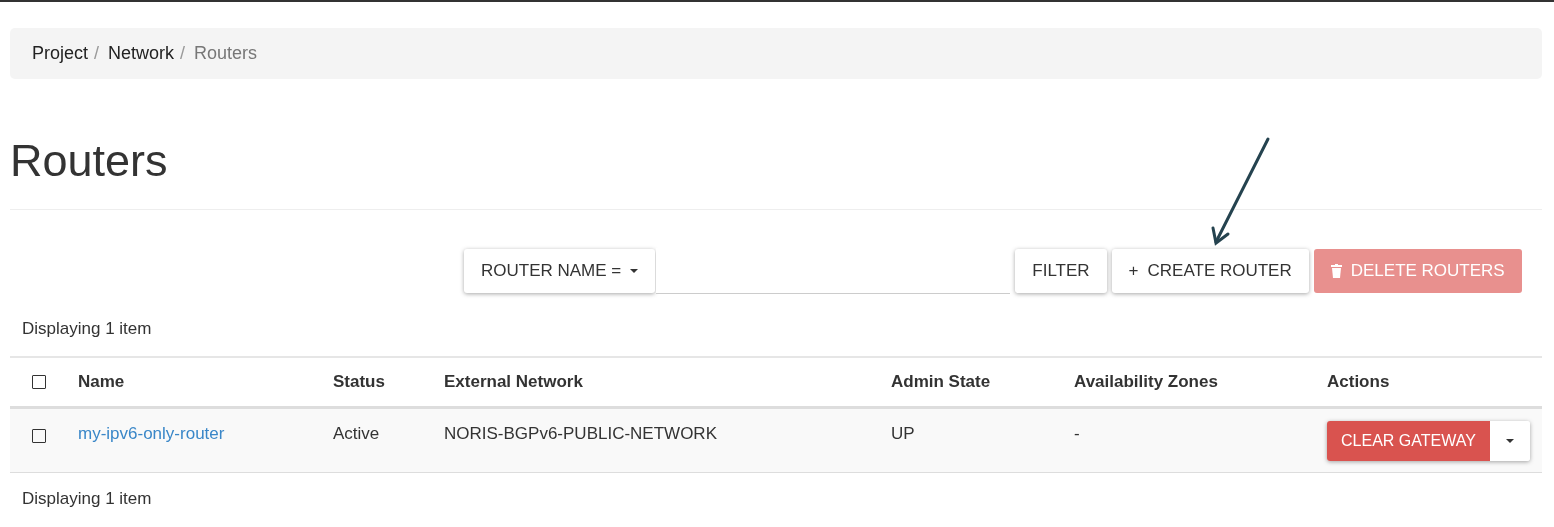  Describe the element at coordinates (560, 271) in the screenshot. I see `filter-type-dropdown: ROUTER NAME =` at that location.